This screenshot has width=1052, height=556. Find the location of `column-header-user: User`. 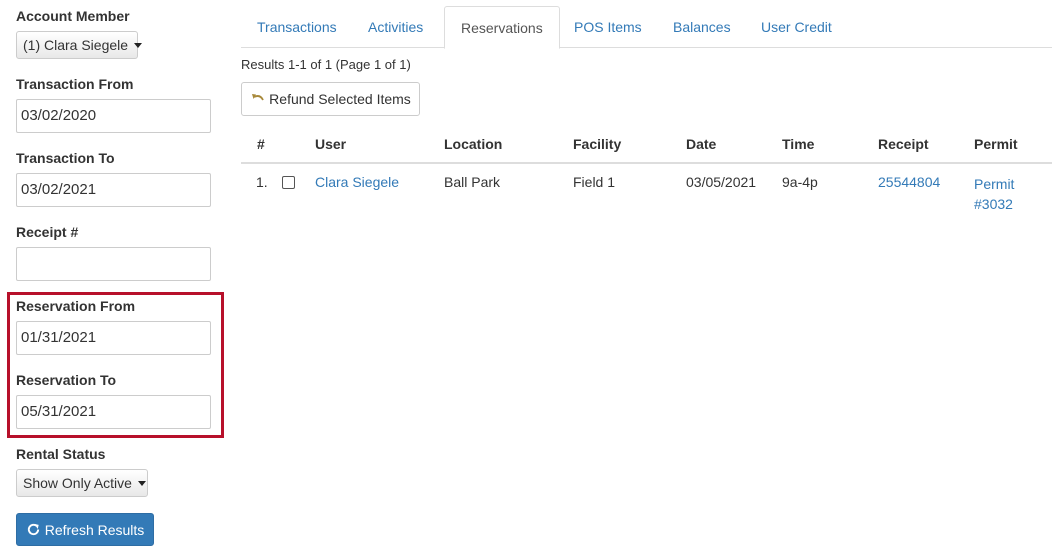

column-header-user: User is located at coordinates (331, 144).